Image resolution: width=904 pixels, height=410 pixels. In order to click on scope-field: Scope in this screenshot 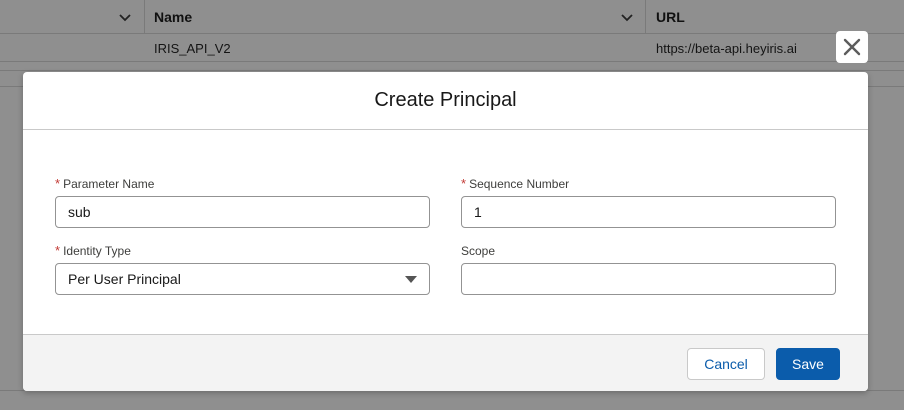, I will do `click(648, 269)`.